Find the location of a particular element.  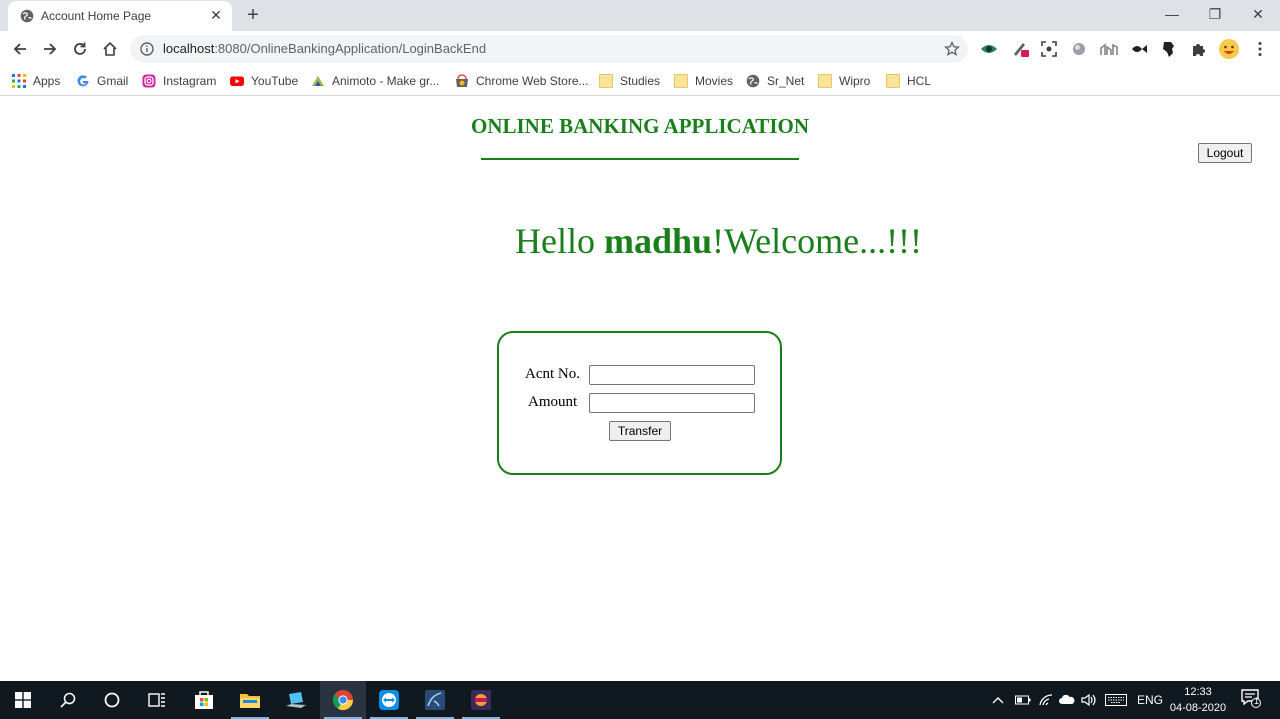

wifi-indicator is located at coordinates (1046, 700).